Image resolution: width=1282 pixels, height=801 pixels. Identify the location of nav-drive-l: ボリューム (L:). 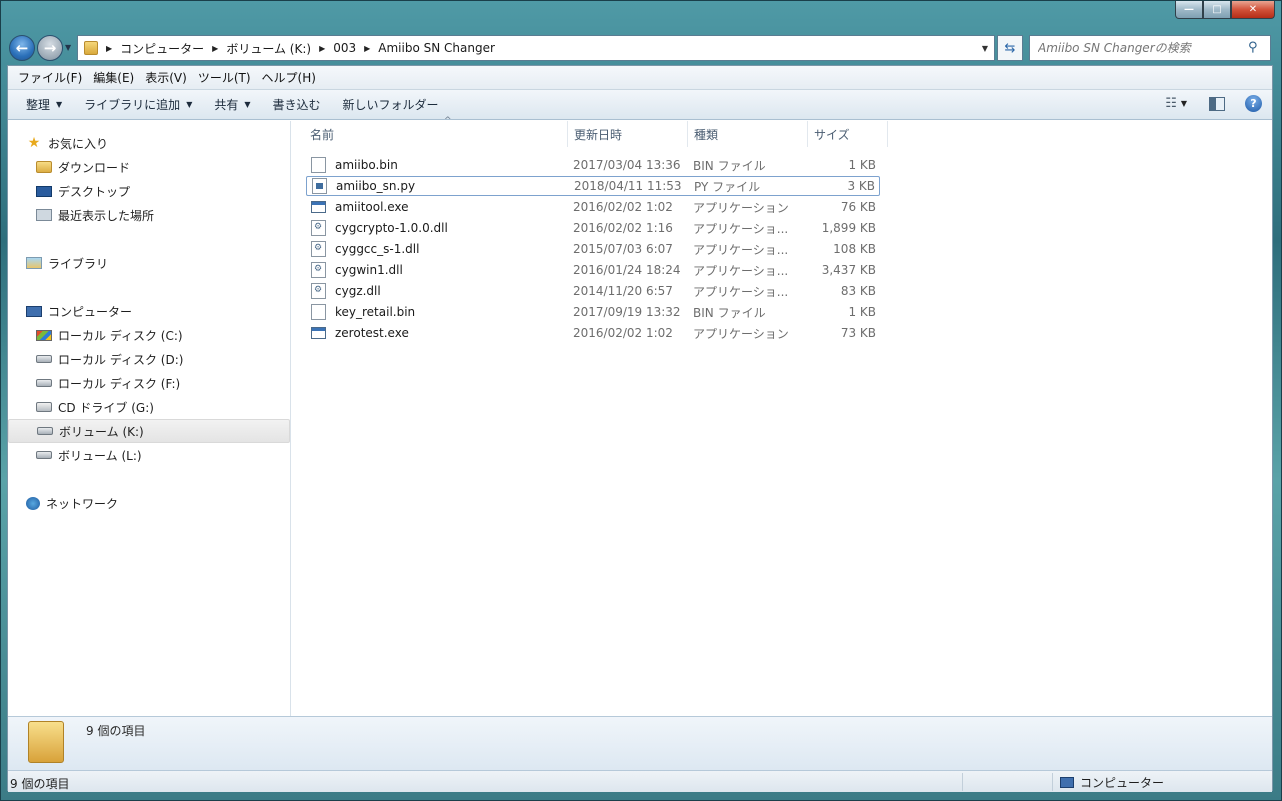
(149, 455).